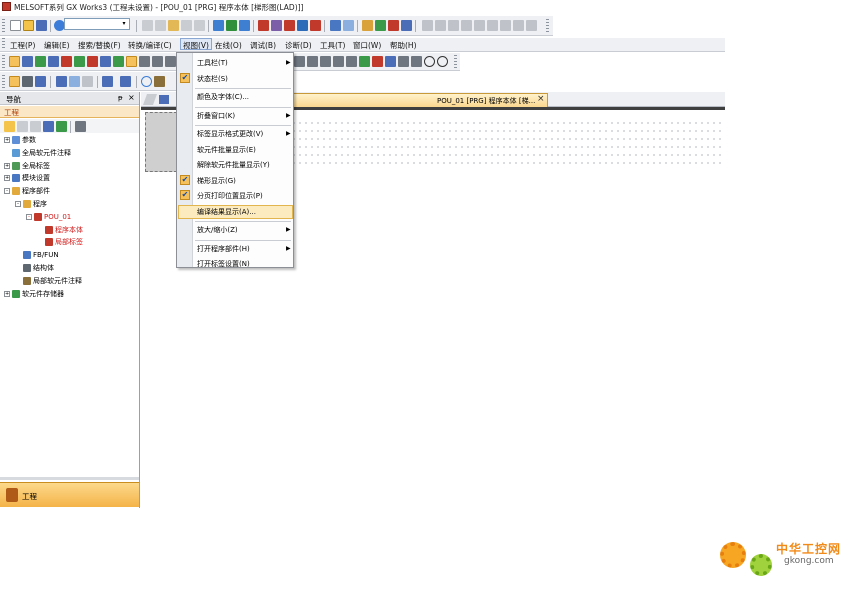  I want to click on function-icon, so click(92, 61).